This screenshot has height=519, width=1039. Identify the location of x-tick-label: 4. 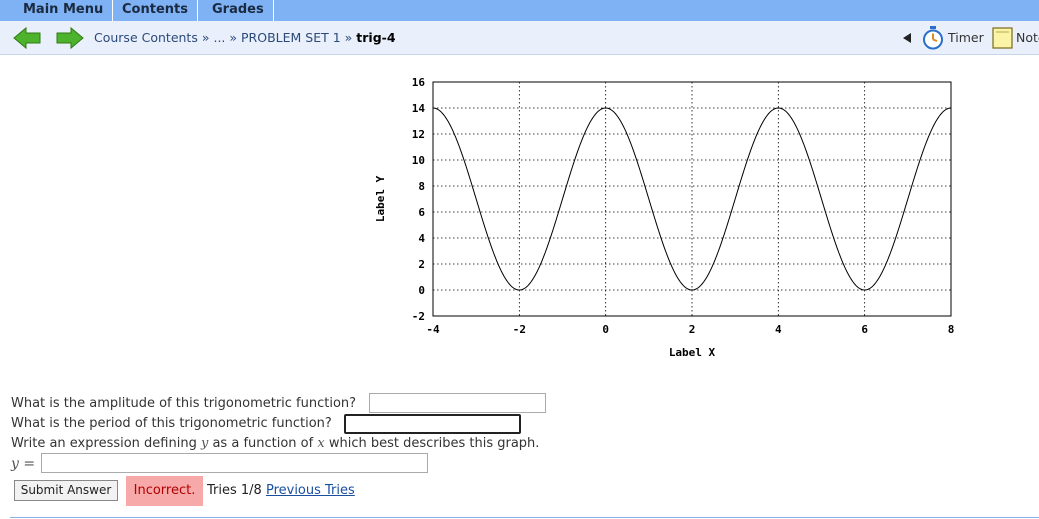
(778, 329).